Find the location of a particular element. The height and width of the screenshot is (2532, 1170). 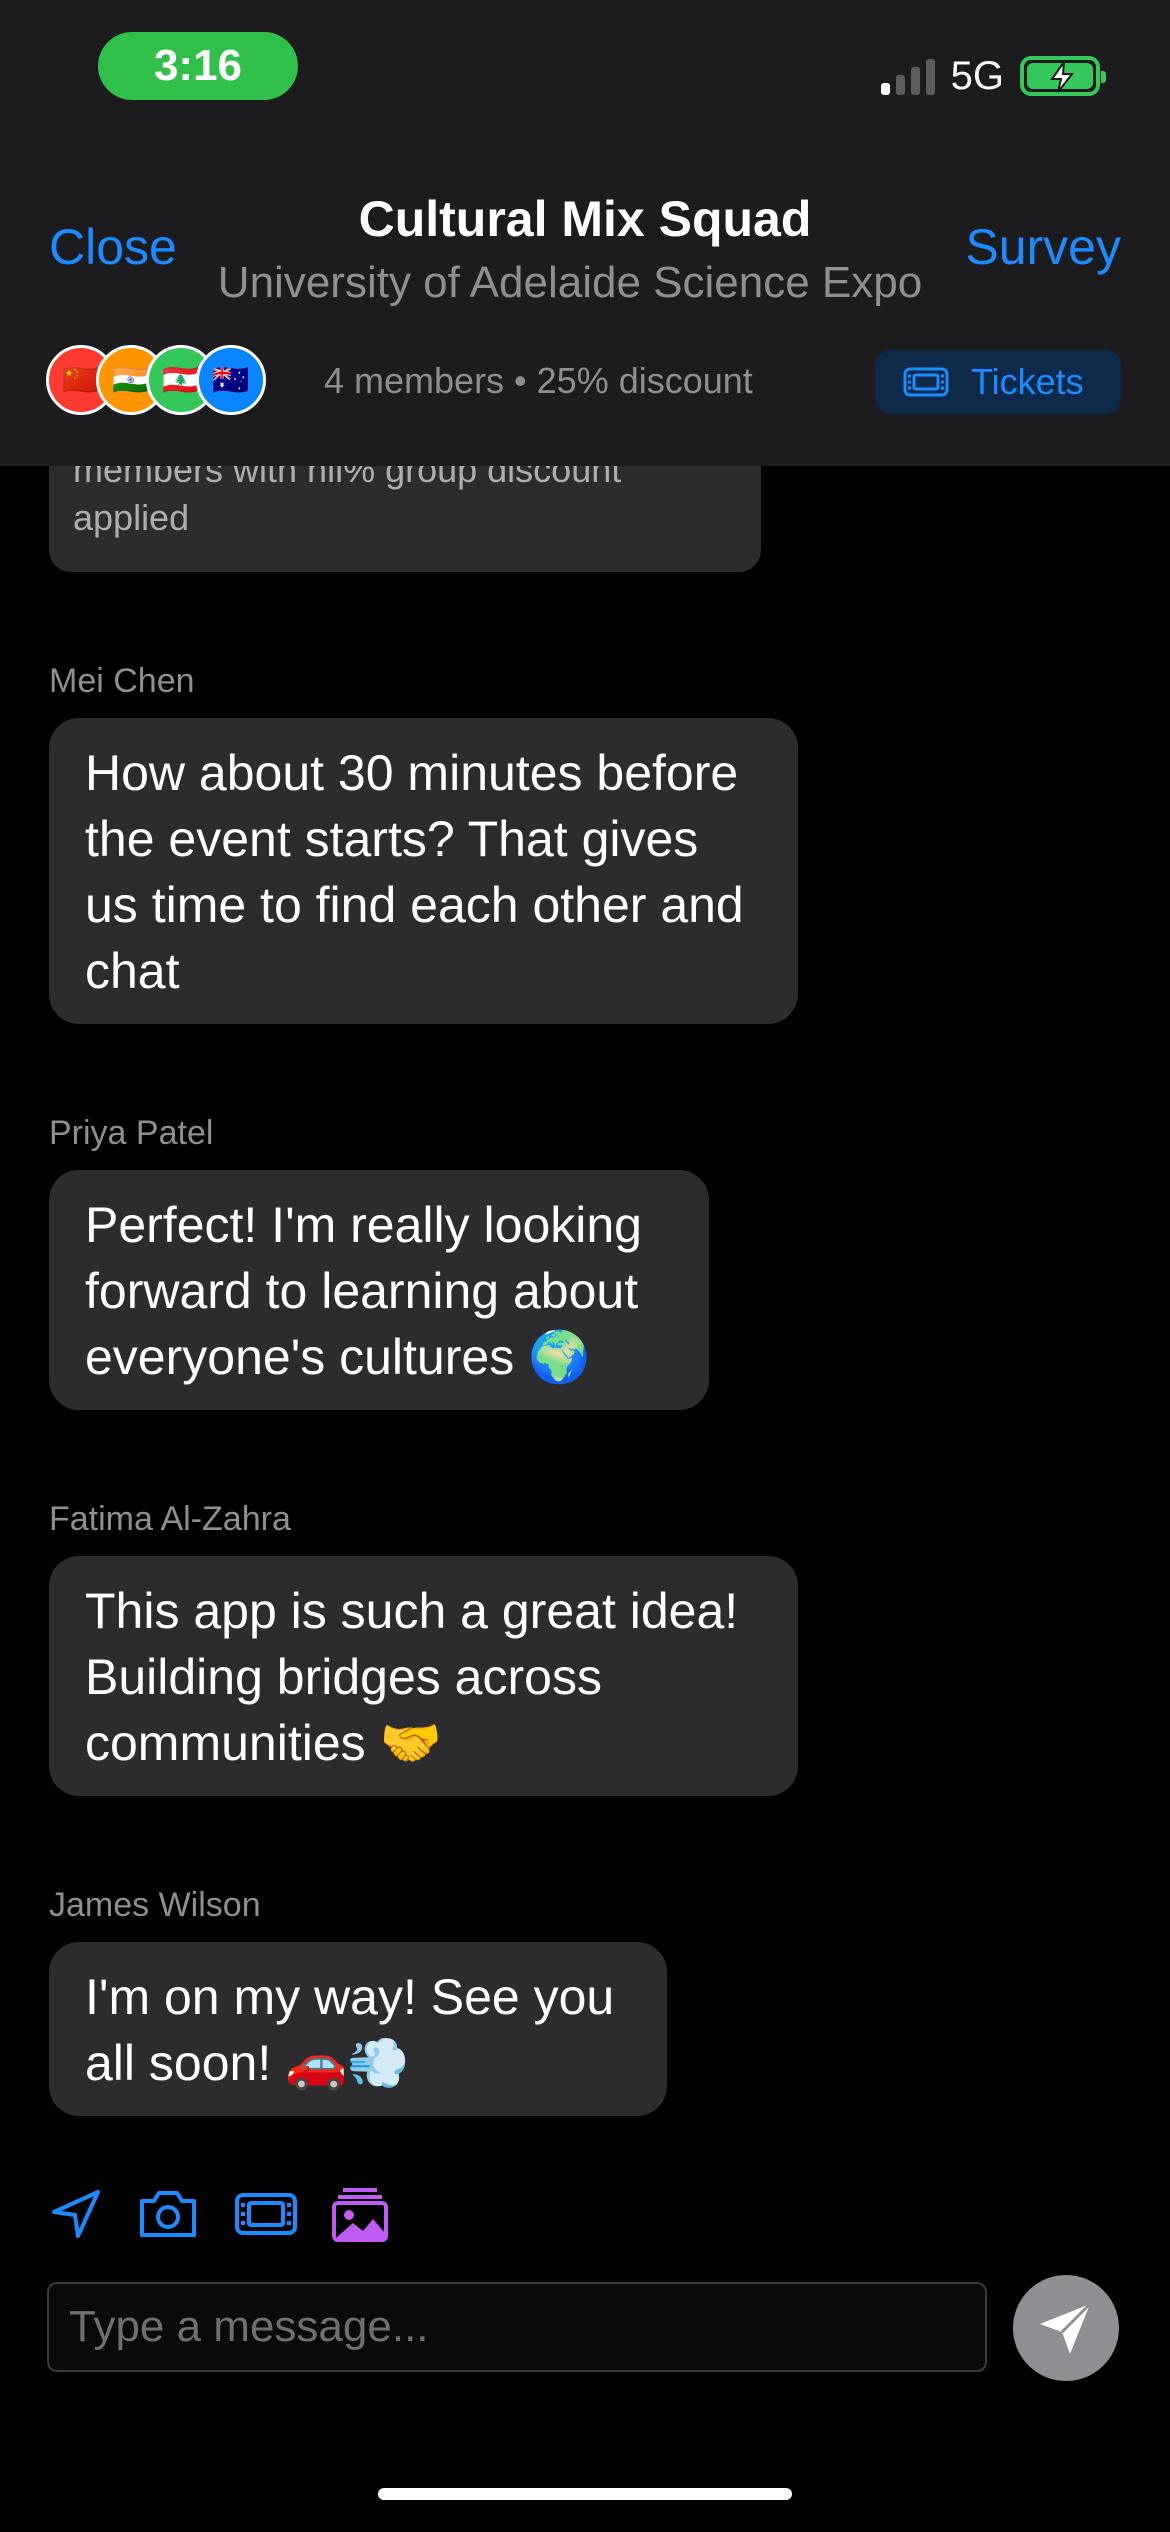

home-indicator is located at coordinates (585, 2494).